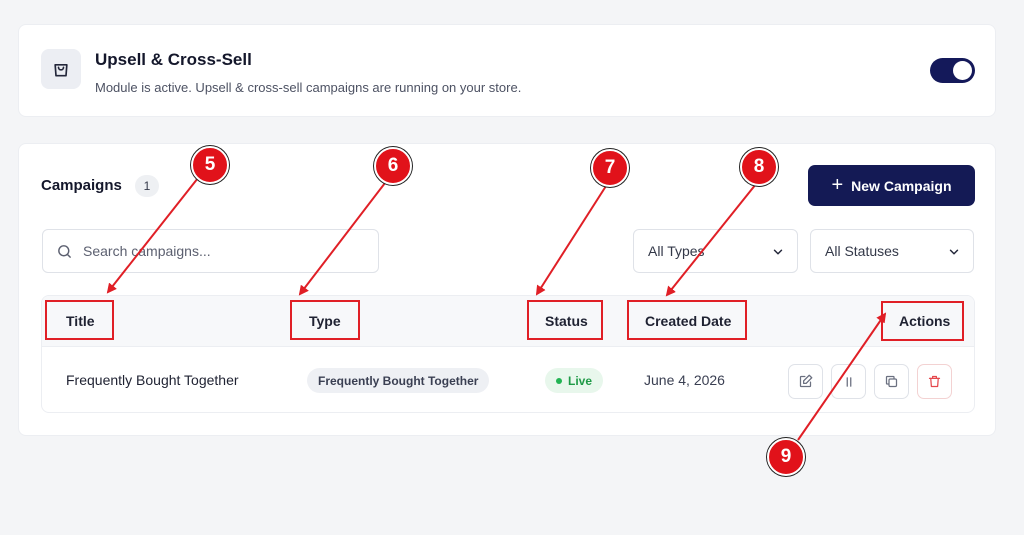 Image resolution: width=1024 pixels, height=535 pixels. I want to click on edit-icon, so click(806, 381).